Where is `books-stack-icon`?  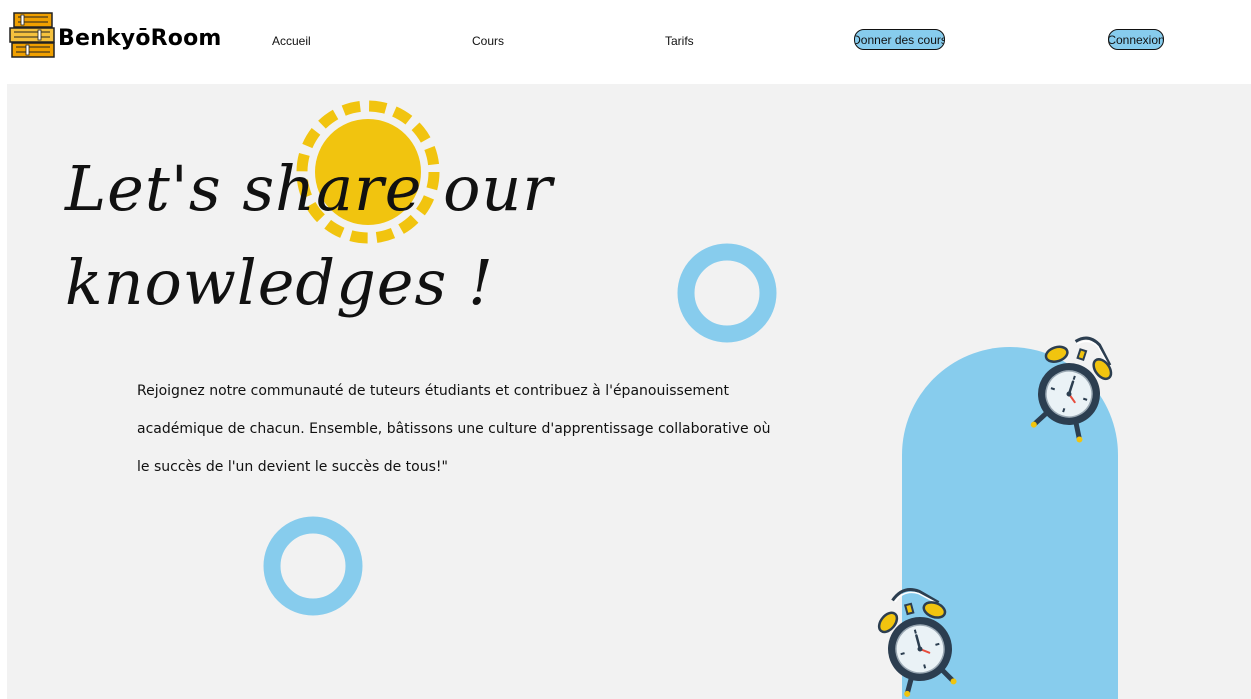
books-stack-icon is located at coordinates (33, 35).